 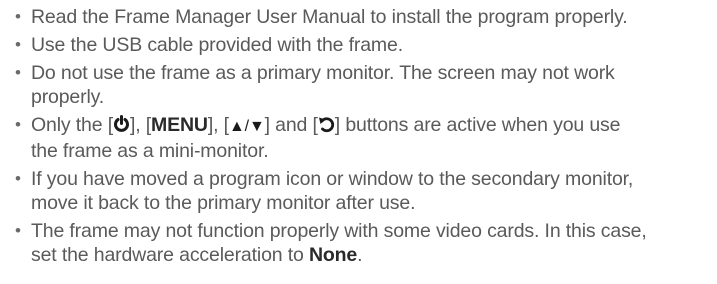 What do you see at coordinates (236, 126) in the screenshot?
I see `up-arrow-icon: ▲` at bounding box center [236, 126].